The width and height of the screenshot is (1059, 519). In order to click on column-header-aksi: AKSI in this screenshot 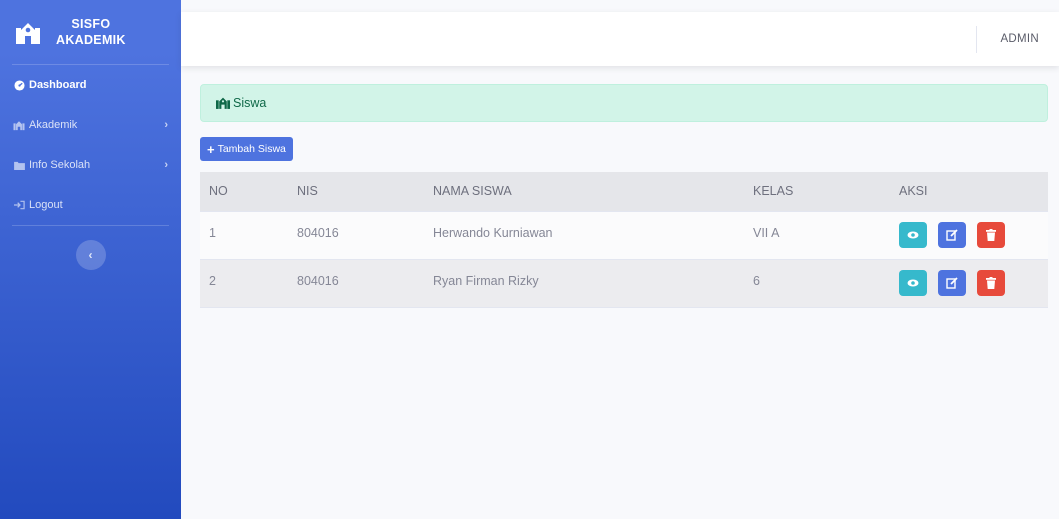, I will do `click(969, 191)`.